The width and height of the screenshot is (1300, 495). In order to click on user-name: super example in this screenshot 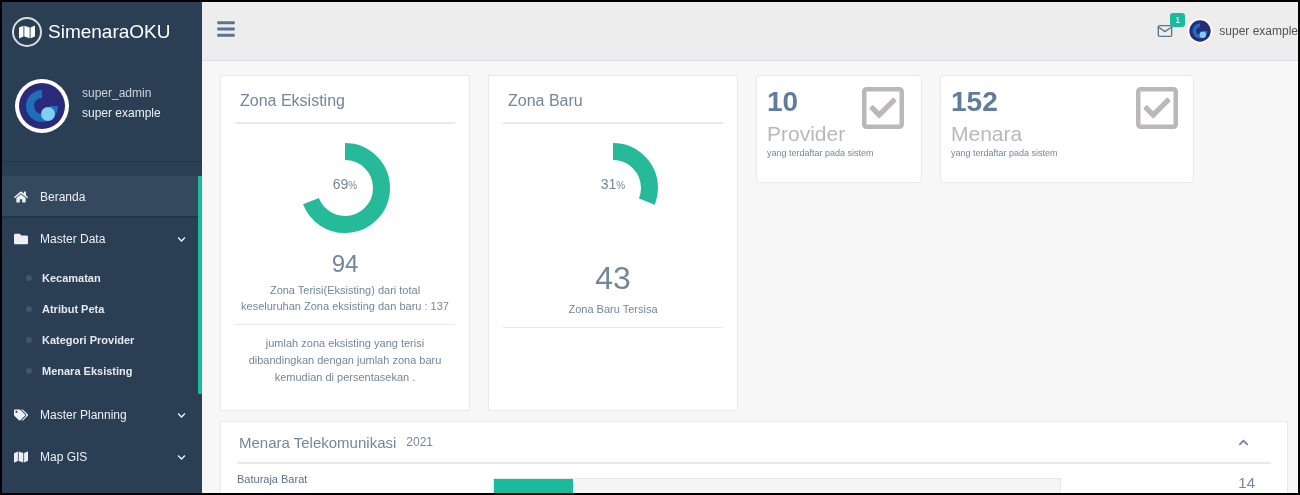, I will do `click(121, 113)`.